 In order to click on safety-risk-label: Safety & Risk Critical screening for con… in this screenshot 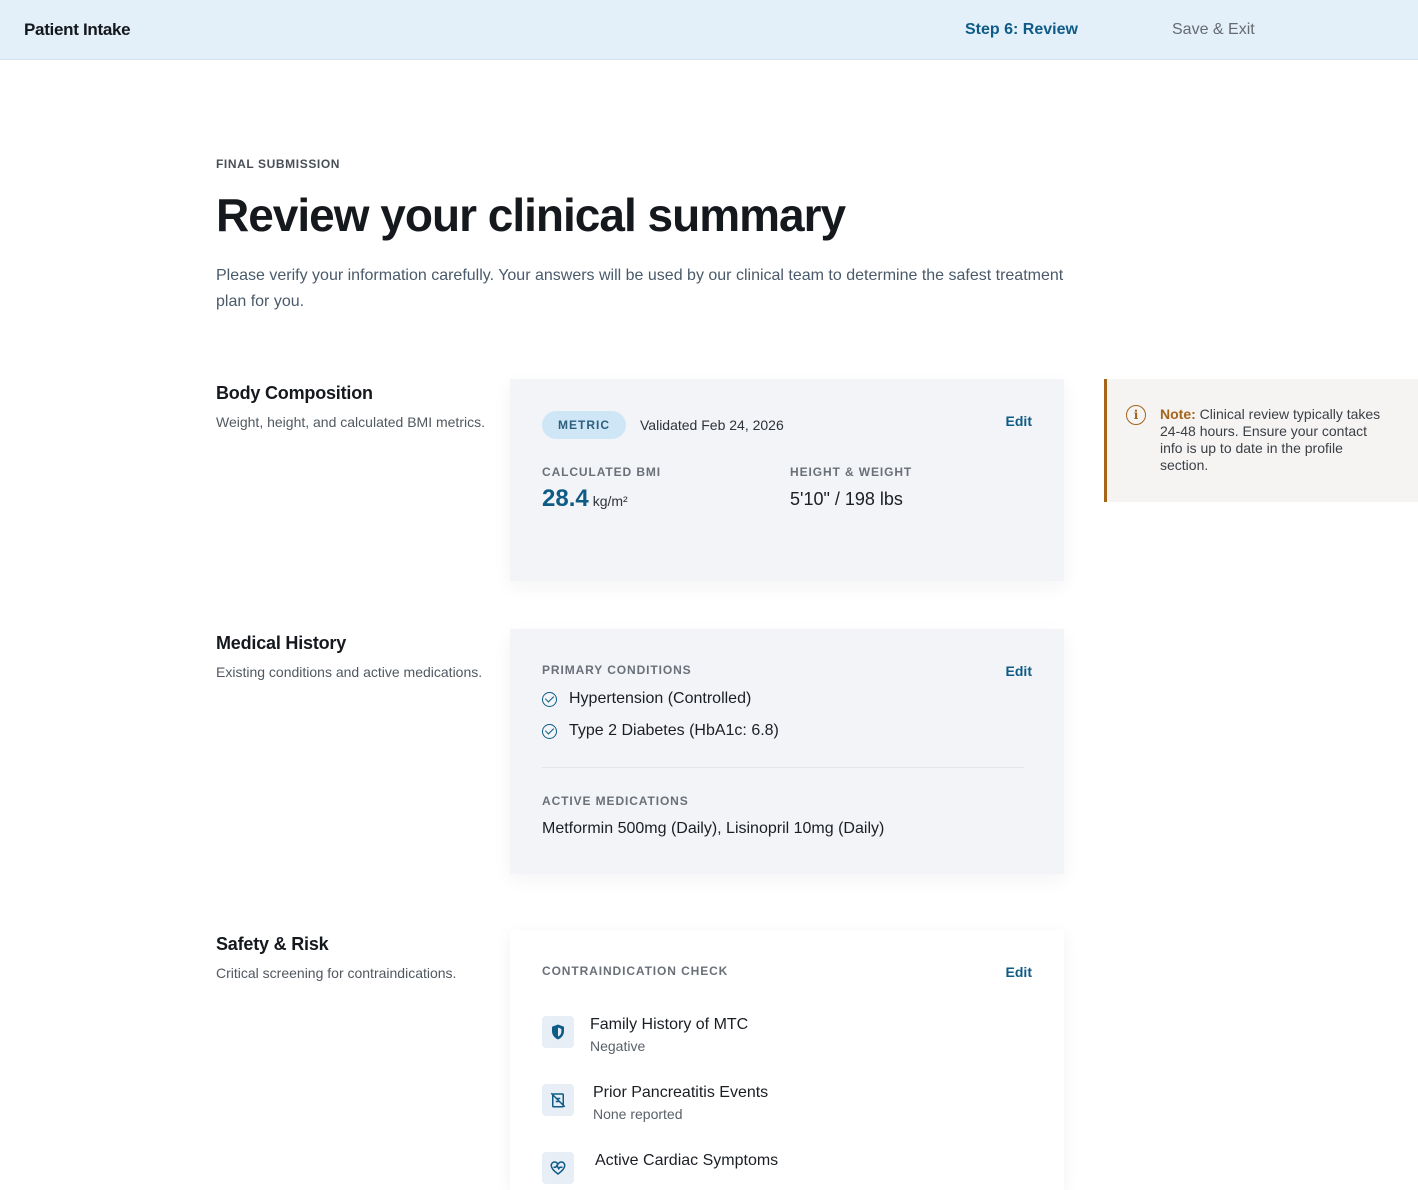, I will do `click(351, 958)`.